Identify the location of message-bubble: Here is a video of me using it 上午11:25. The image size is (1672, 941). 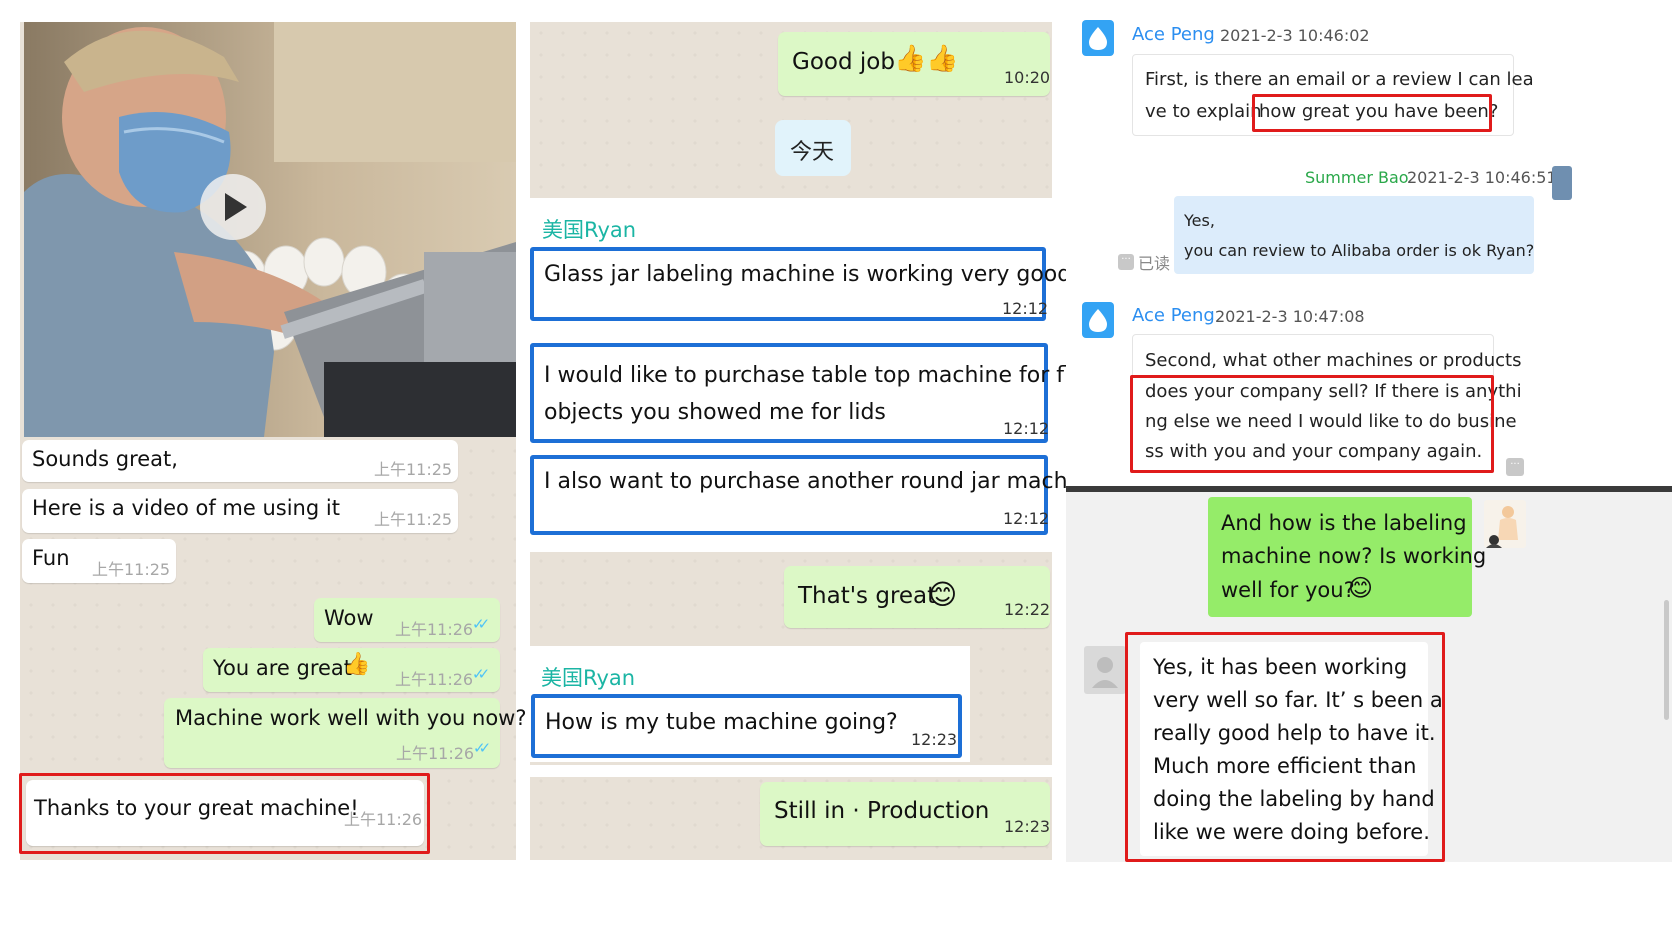
(240, 511).